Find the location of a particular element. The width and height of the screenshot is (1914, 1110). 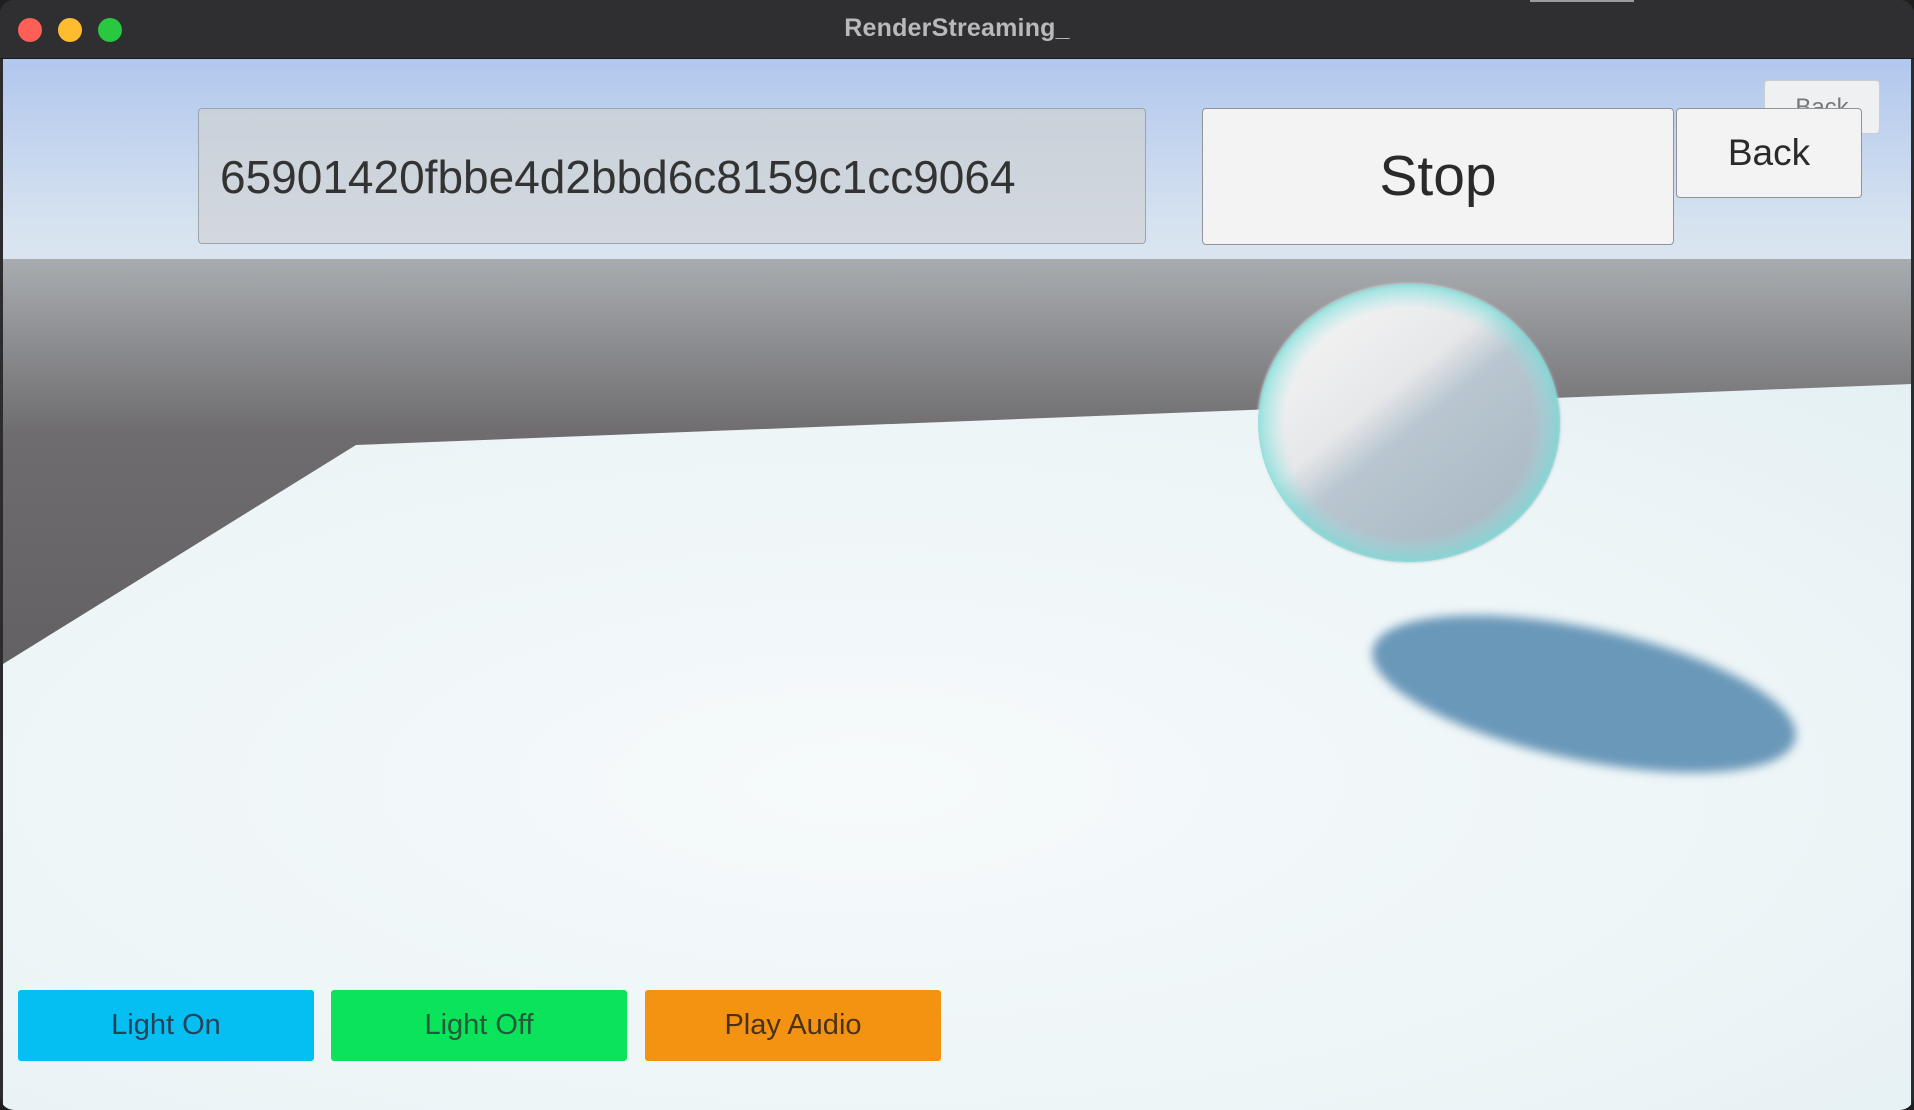

play-audio-button: Play Audio is located at coordinates (793, 1025).